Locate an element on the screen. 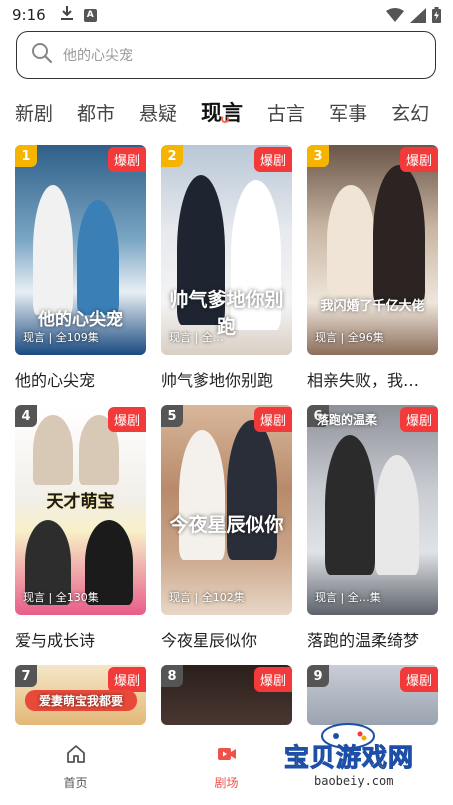  status-time: 9:16 is located at coordinates (29, 15).